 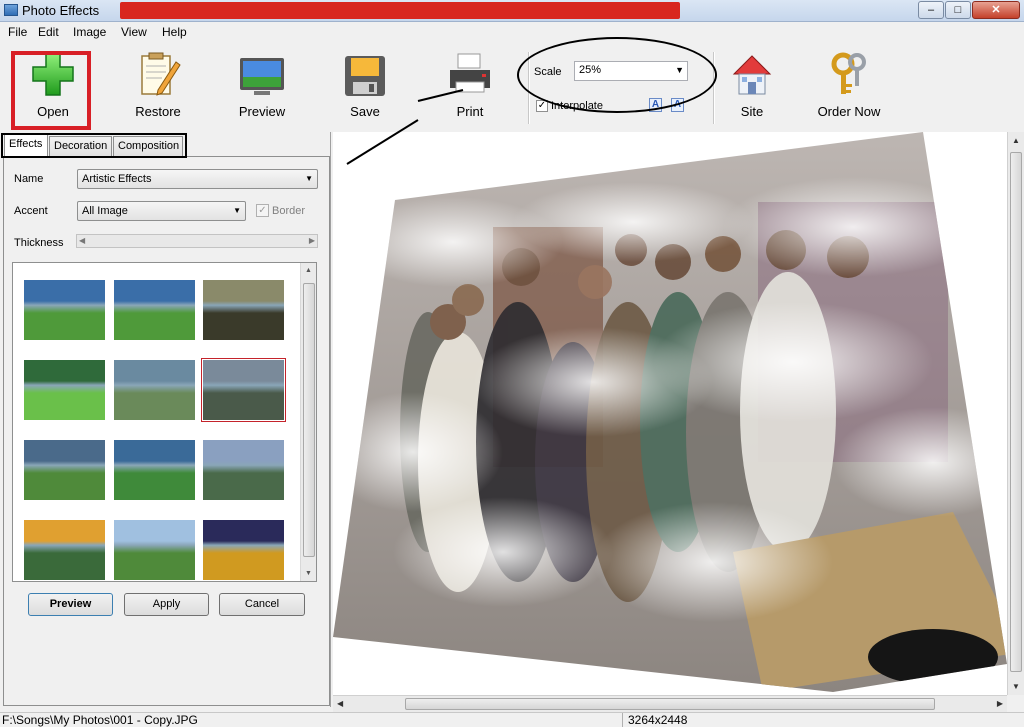 What do you see at coordinates (197, 241) in the screenshot?
I see `thickness-slider: ◀ ▶` at bounding box center [197, 241].